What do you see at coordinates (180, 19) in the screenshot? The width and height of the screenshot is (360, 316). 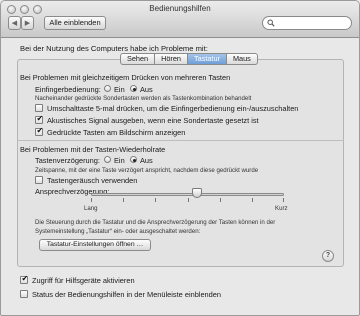 I see `title-bar: Bedienungshilfen ◀ ▶ Alle einblenden` at bounding box center [180, 19].